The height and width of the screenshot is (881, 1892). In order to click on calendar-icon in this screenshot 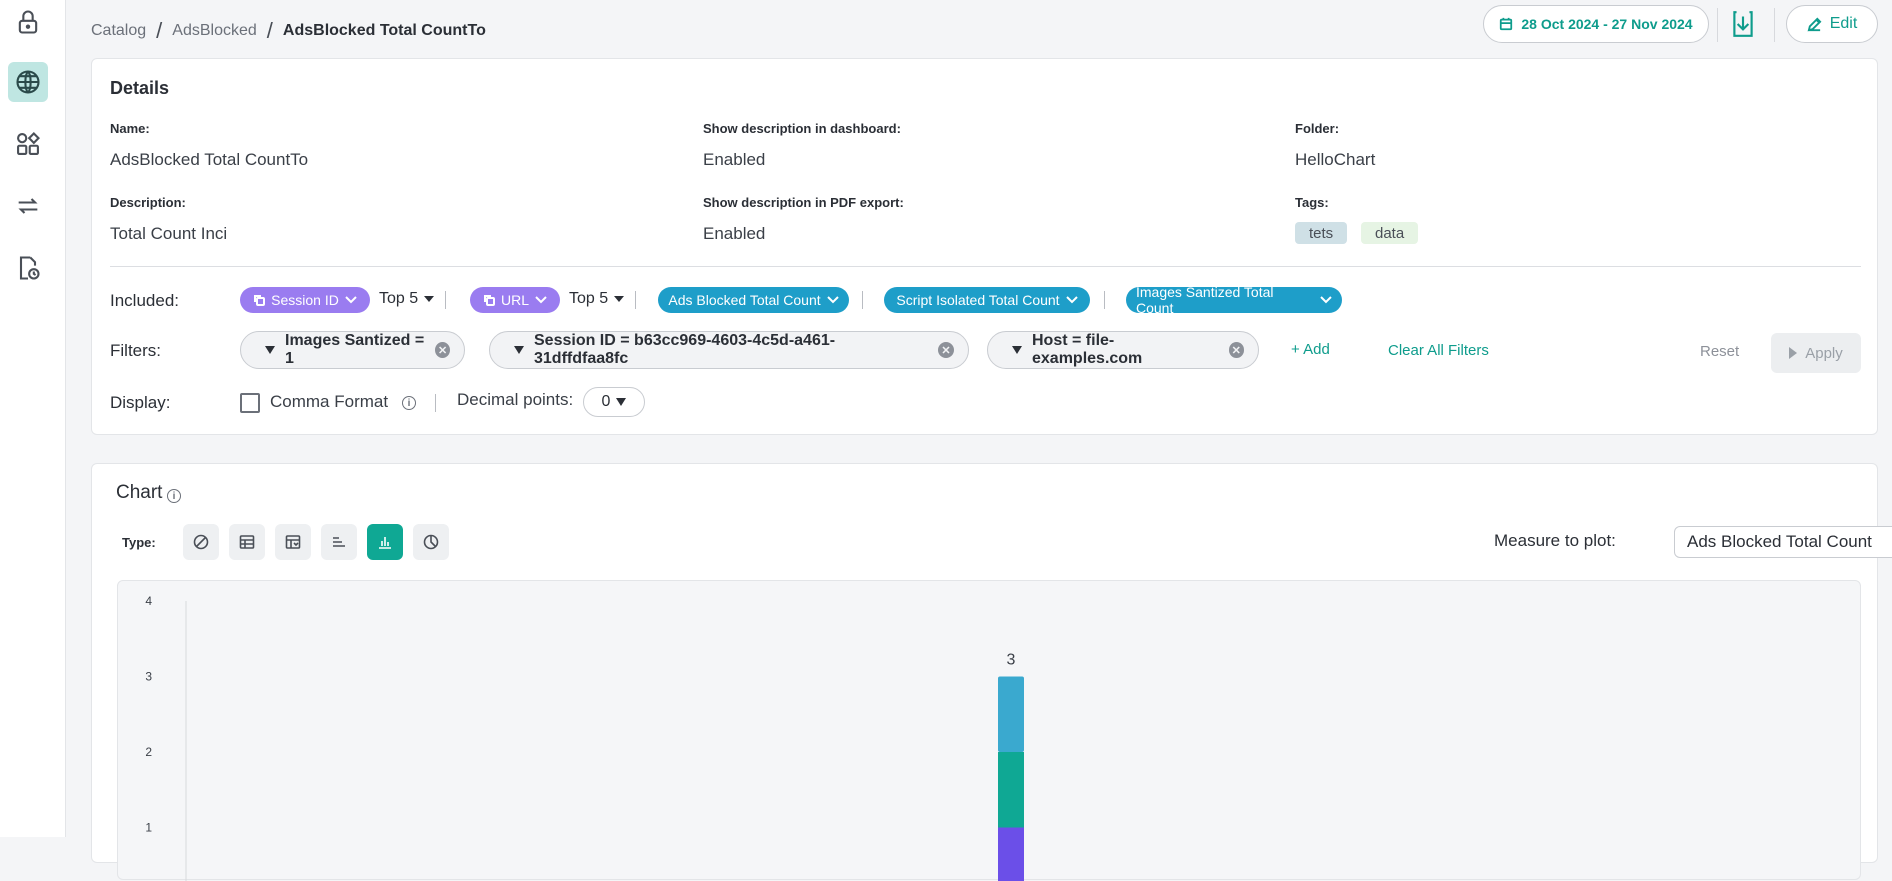, I will do `click(1506, 24)`.